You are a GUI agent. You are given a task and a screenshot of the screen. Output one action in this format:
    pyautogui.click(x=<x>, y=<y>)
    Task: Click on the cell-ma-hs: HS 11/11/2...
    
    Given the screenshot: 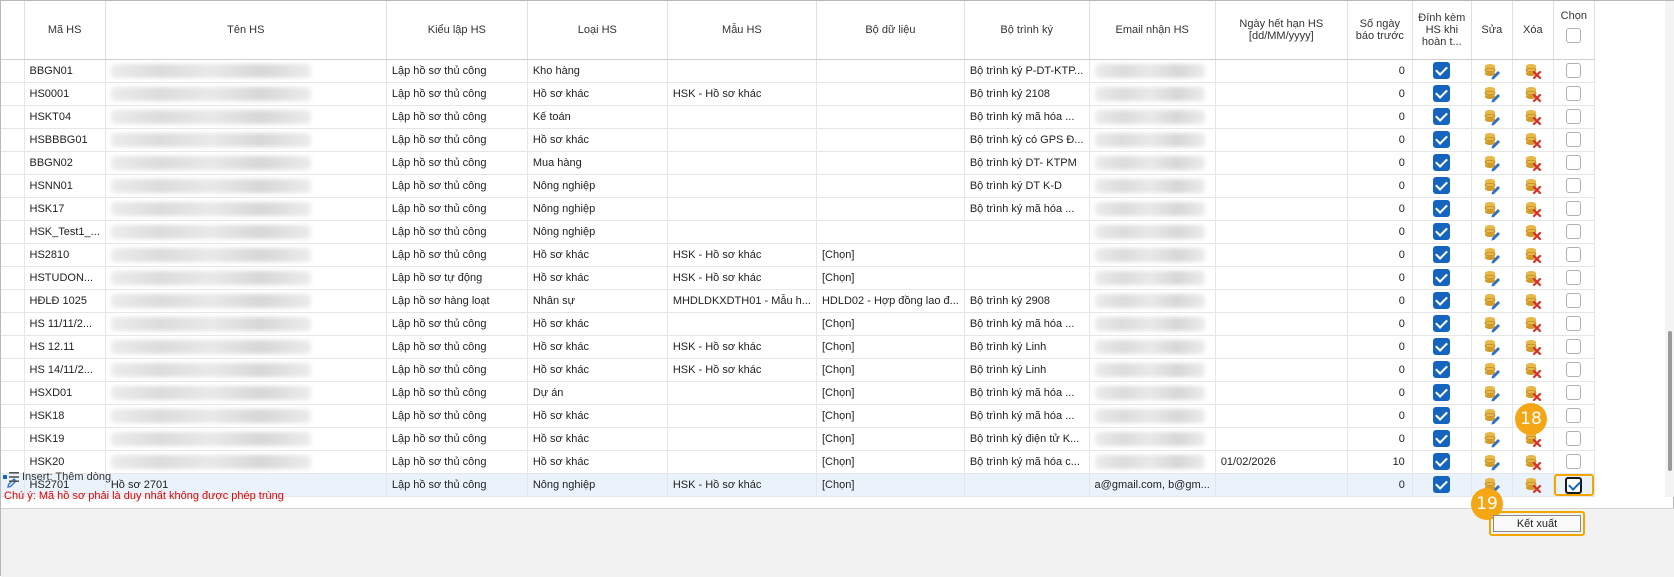 What is the action you would take?
    pyautogui.click(x=65, y=324)
    